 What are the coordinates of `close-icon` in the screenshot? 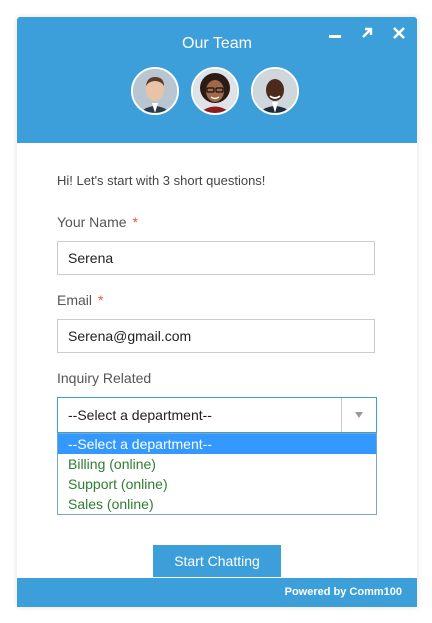 It's located at (399, 33).